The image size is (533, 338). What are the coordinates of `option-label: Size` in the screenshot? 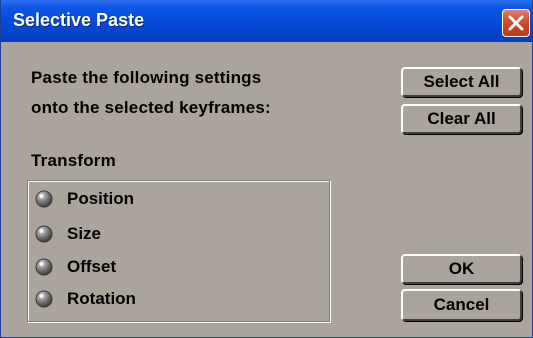 It's located at (84, 233).